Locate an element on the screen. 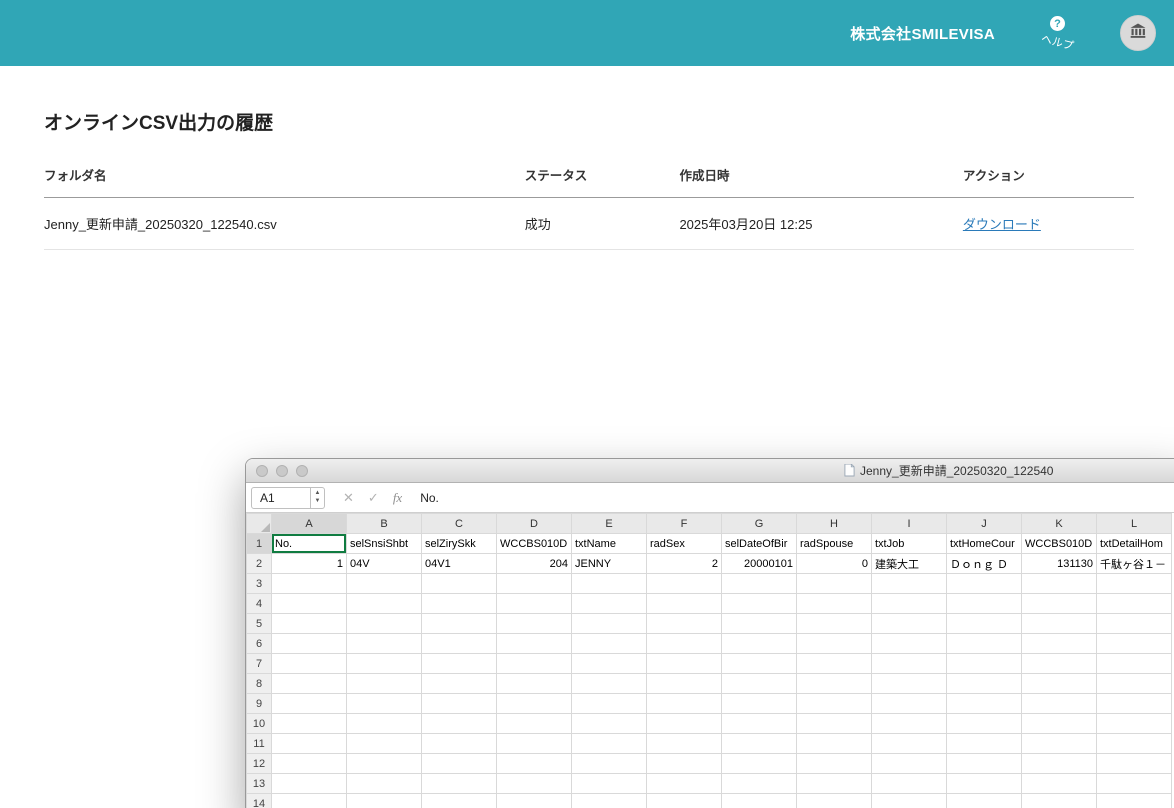  cell-G10 is located at coordinates (759, 723).